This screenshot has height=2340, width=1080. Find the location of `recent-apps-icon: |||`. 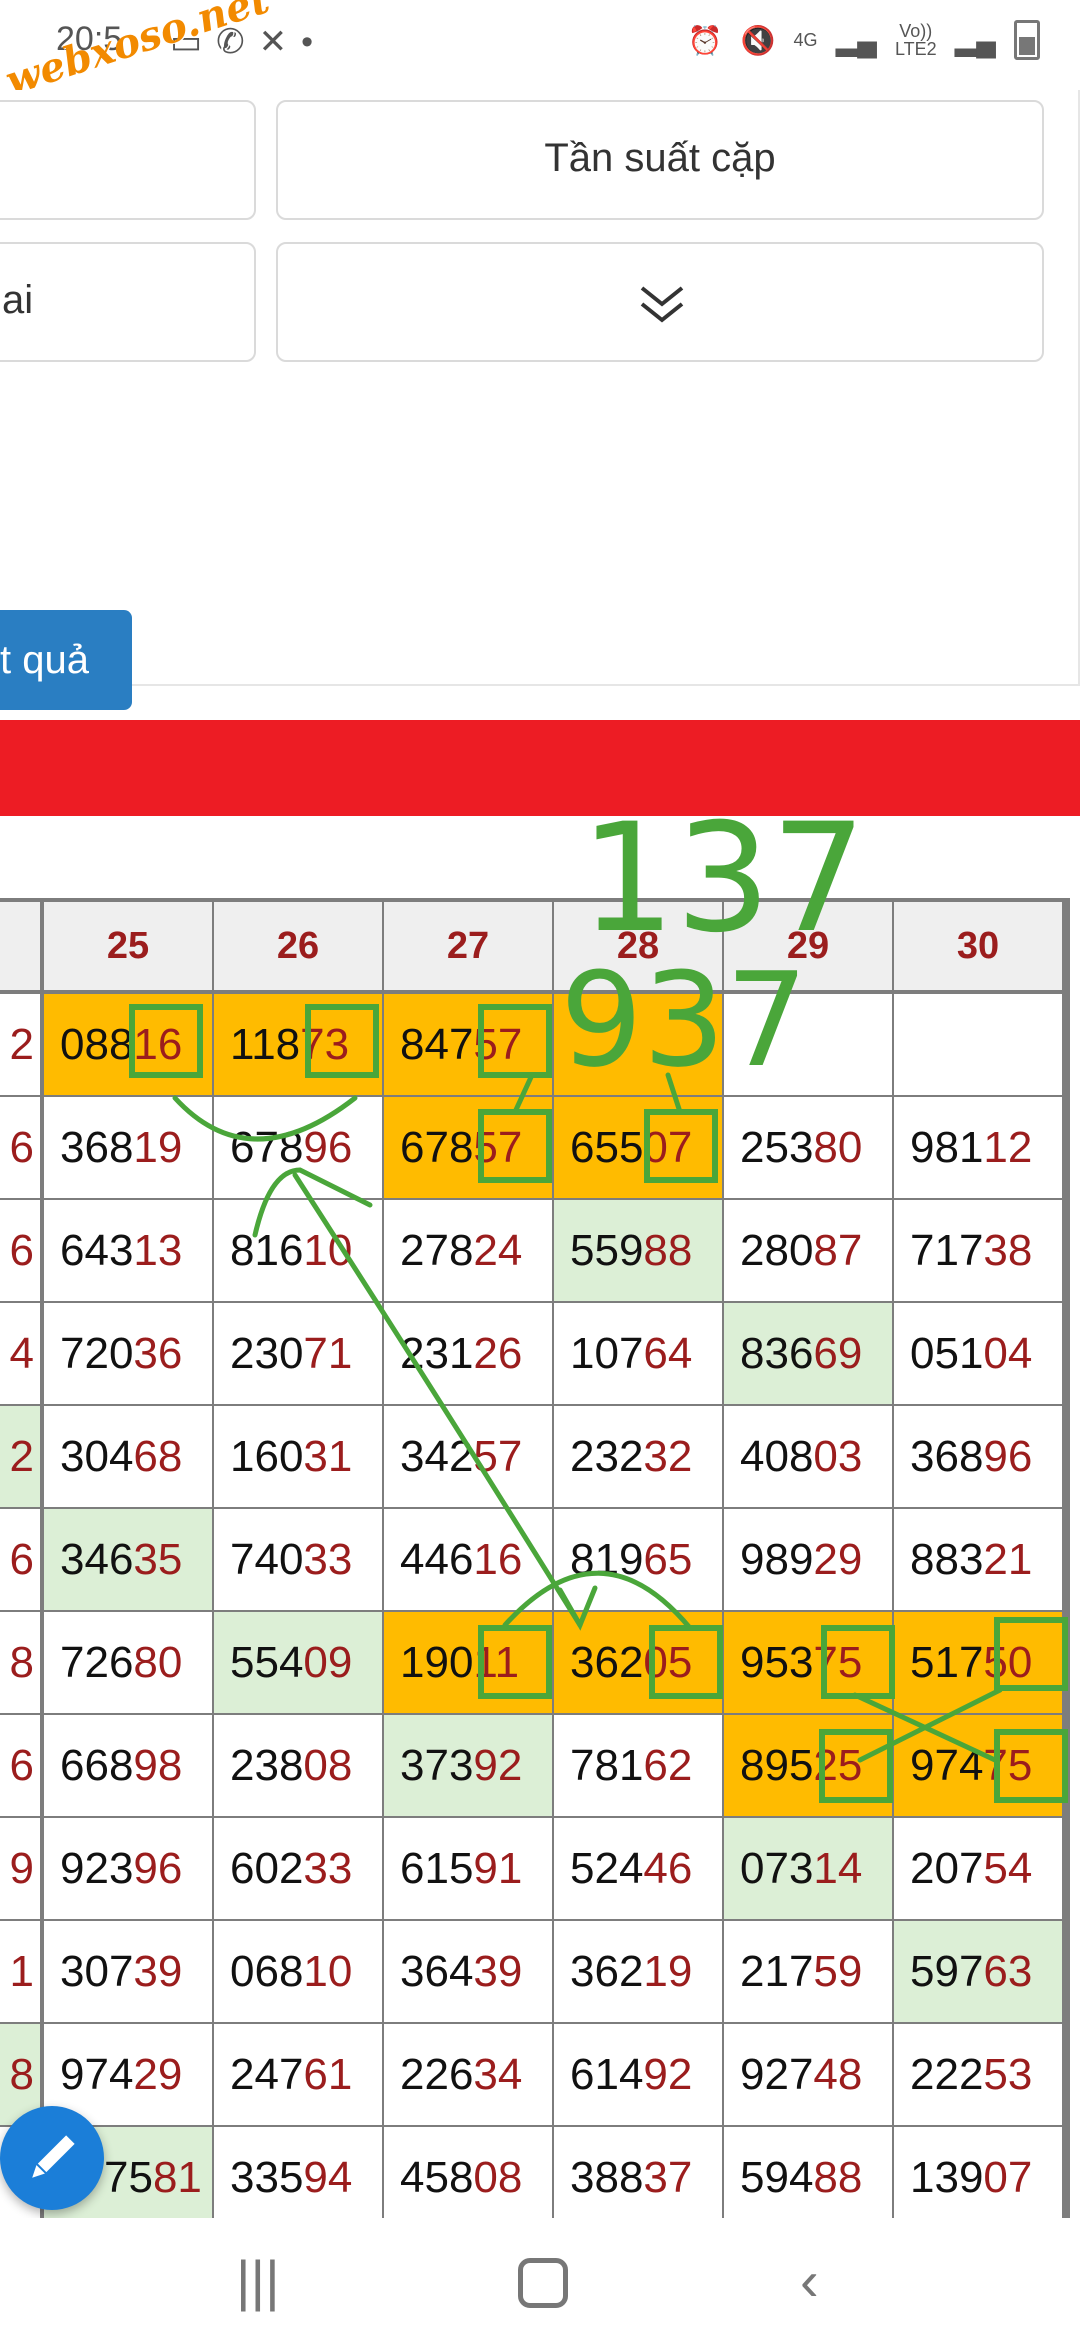

recent-apps-icon: ||| is located at coordinates (258, 2280).